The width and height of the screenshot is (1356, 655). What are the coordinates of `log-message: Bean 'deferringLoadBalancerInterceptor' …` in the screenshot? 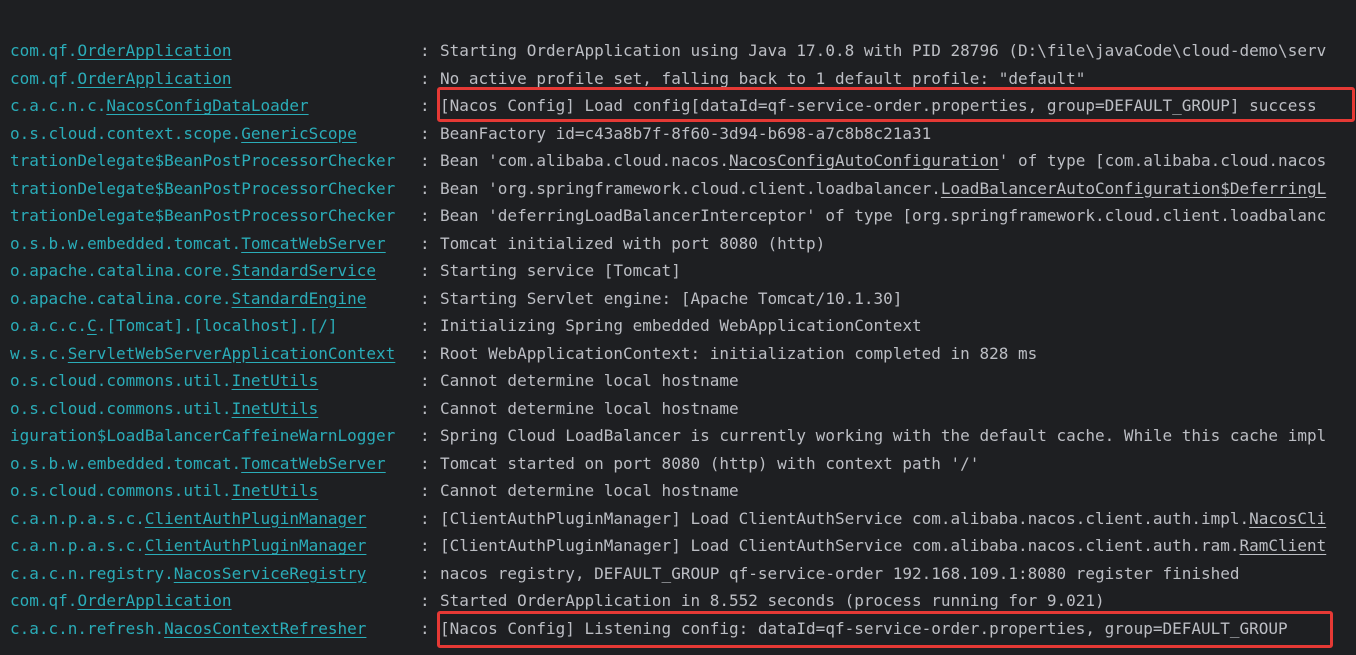 It's located at (883, 215).